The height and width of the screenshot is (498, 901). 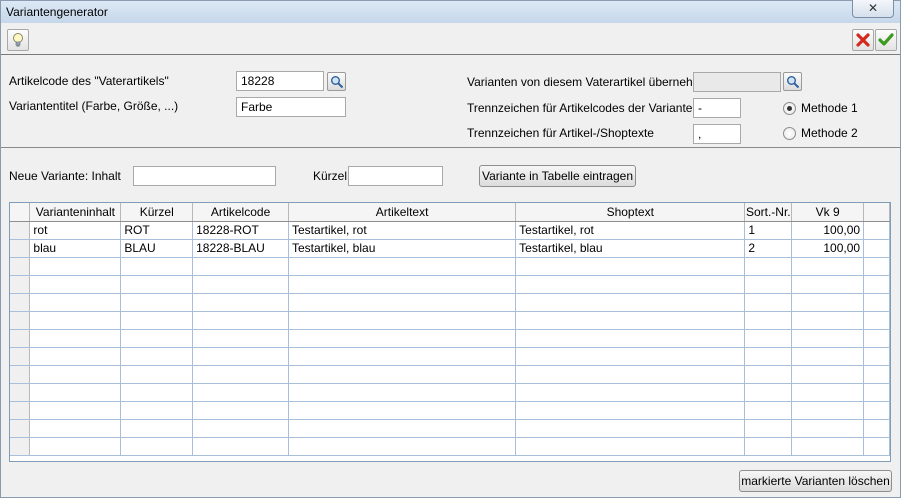 What do you see at coordinates (717, 134) in the screenshot?
I see `trennzeichen-texte-input` at bounding box center [717, 134].